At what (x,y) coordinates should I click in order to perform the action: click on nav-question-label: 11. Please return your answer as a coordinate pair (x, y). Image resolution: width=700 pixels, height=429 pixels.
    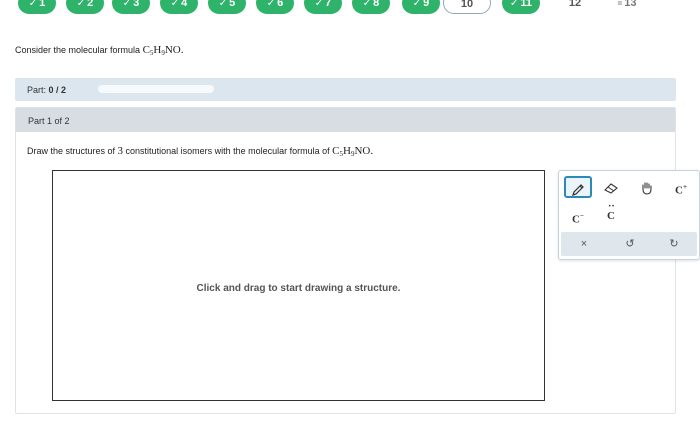
    Looking at the image, I should click on (526, 4).